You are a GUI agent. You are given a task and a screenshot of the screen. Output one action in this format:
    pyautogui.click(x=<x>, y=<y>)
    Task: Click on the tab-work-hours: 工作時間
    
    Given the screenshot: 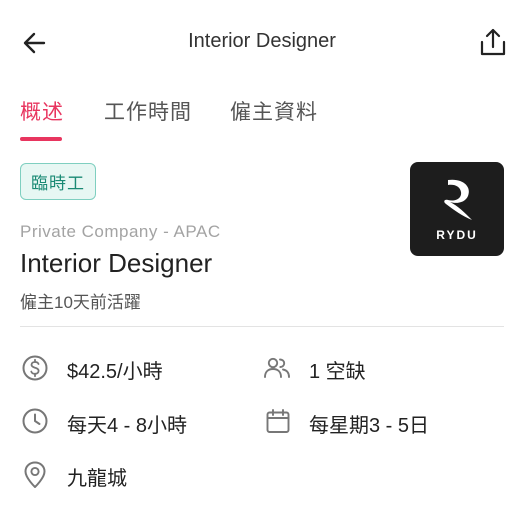 What is the action you would take?
    pyautogui.click(x=148, y=111)
    